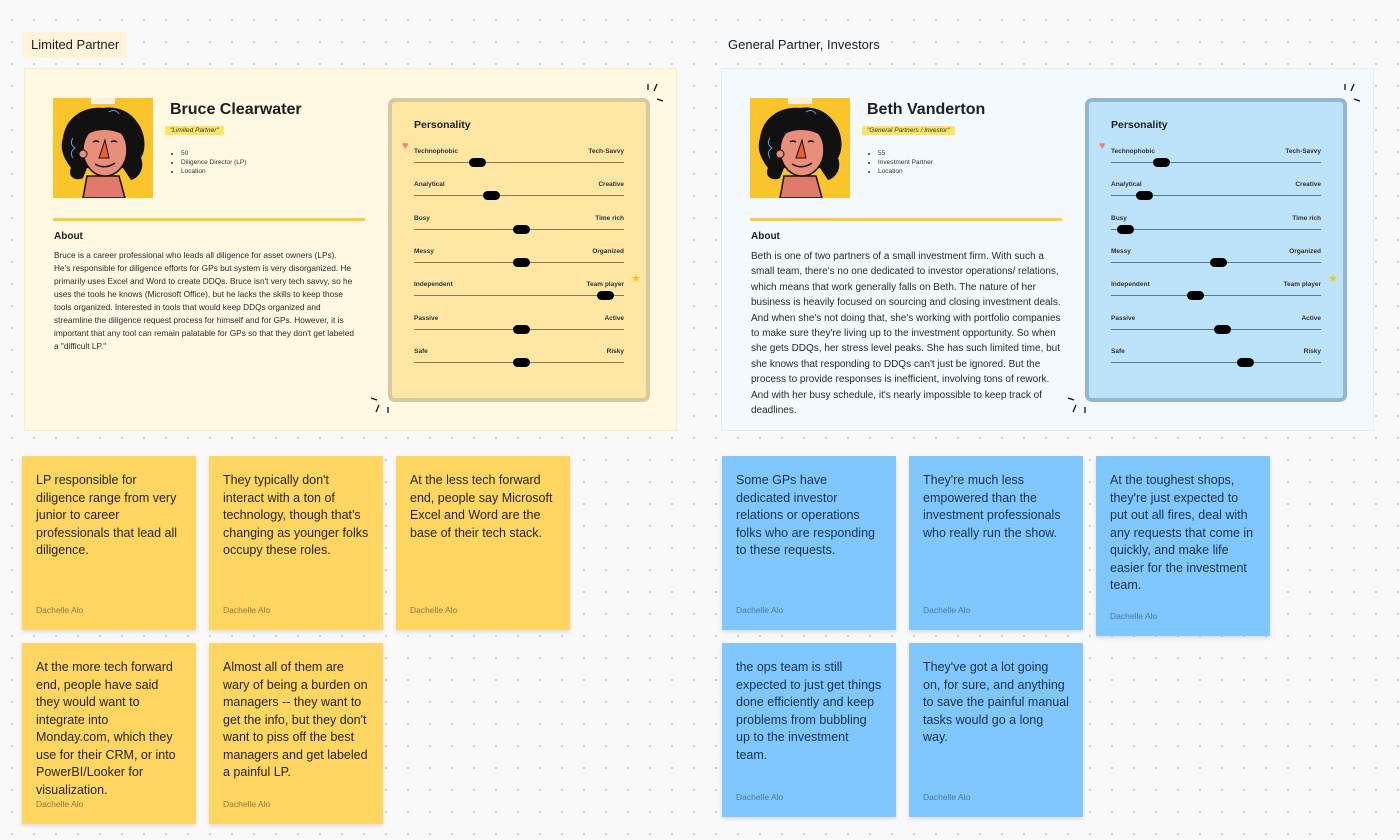  What do you see at coordinates (905, 162) in the screenshot?
I see `fact-title: Investment Partner` at bounding box center [905, 162].